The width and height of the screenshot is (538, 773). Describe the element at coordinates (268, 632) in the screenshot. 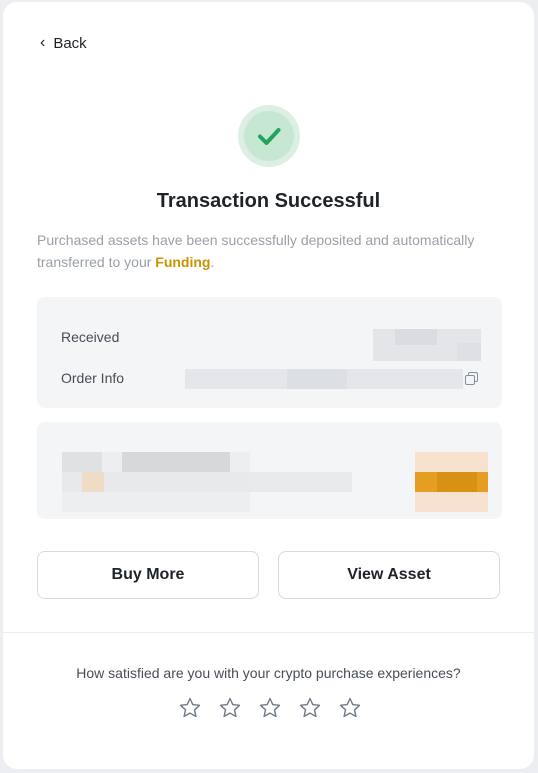

I see `section-divider` at that location.